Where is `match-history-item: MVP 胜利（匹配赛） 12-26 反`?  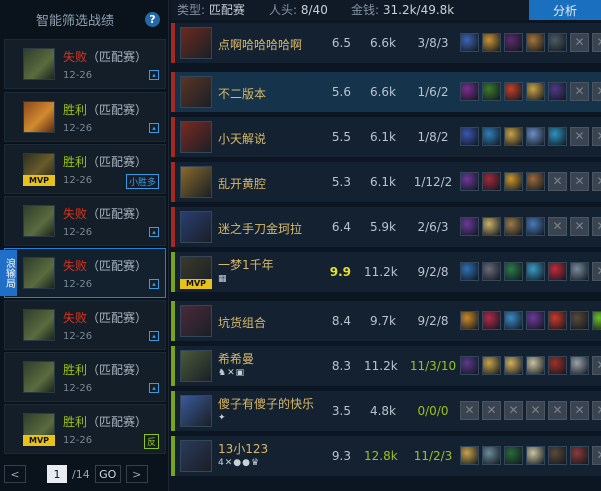
match-history-item: MVP 胜利（匹配赛） 12-26 反 is located at coordinates (85, 429).